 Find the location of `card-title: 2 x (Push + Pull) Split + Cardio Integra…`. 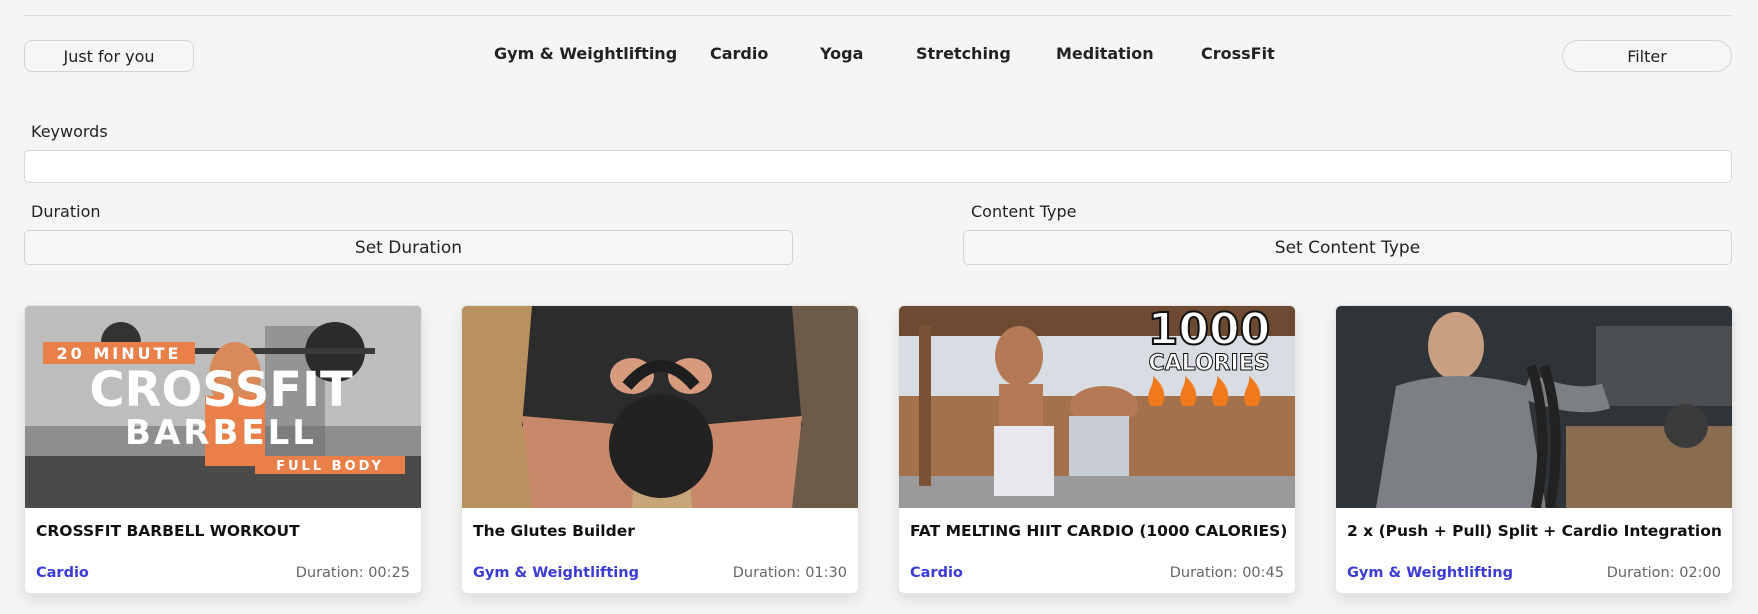

card-title: 2 x (Push + Pull) Split + Cardio Integra… is located at coordinates (1534, 531).